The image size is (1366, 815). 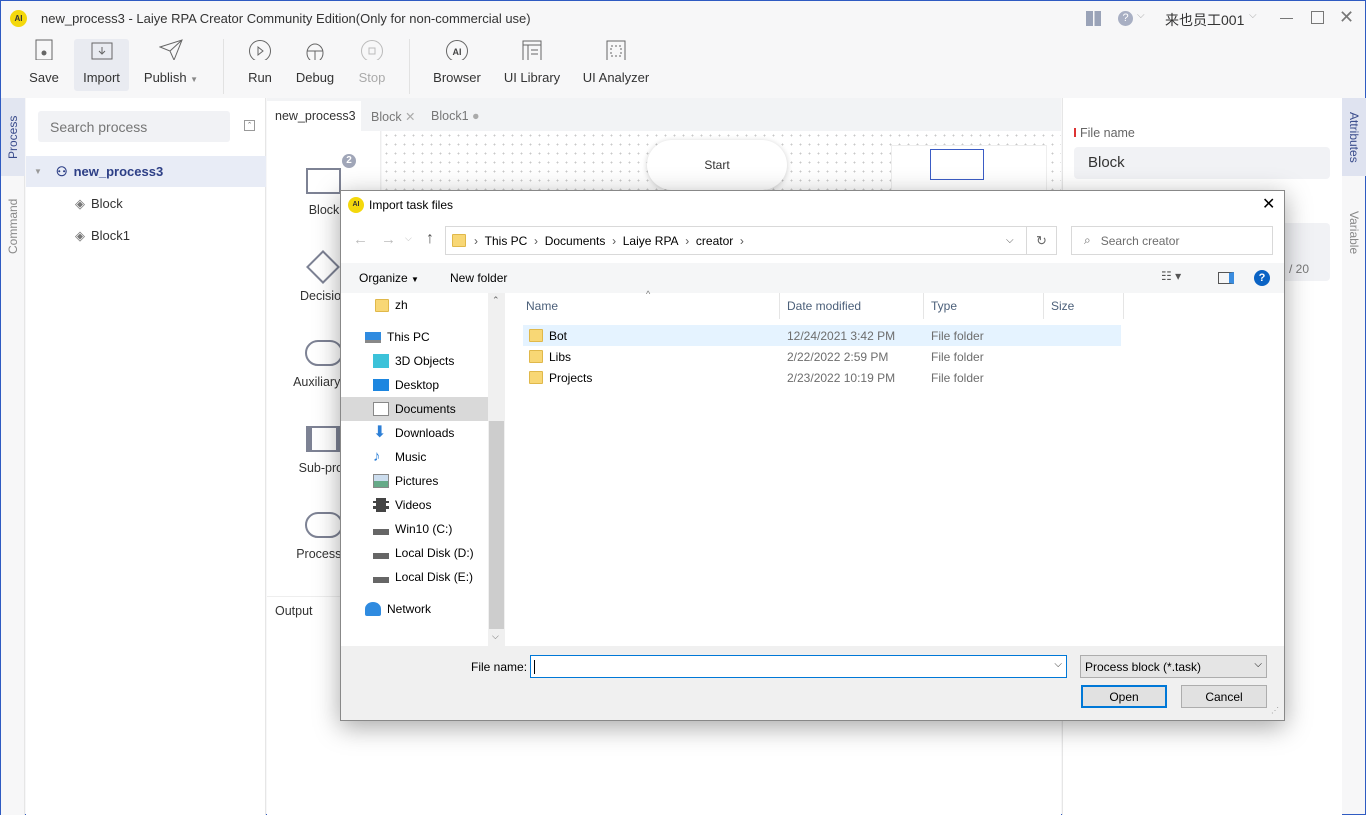 What do you see at coordinates (44, 49) in the screenshot?
I see `save-icon` at bounding box center [44, 49].